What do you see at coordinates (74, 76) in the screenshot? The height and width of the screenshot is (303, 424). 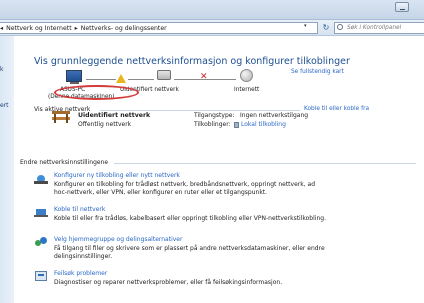 I see `computer-icon` at bounding box center [74, 76].